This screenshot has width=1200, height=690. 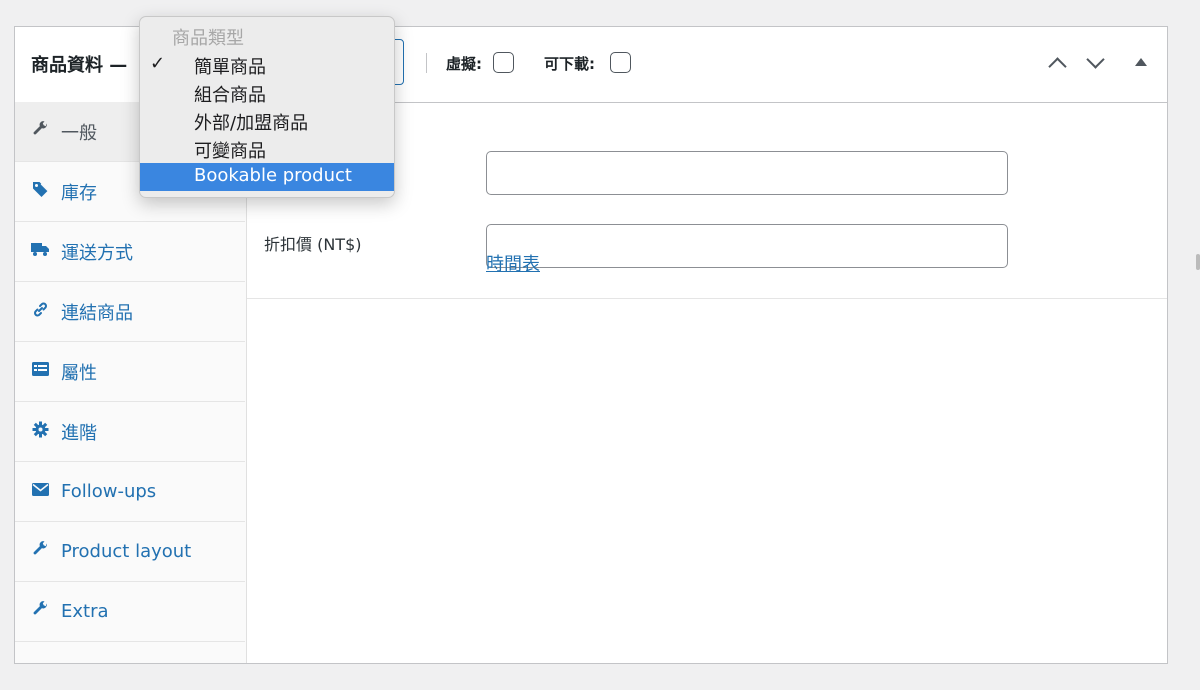 What do you see at coordinates (230, 67) in the screenshot?
I see `option-label: 簡單商品` at bounding box center [230, 67].